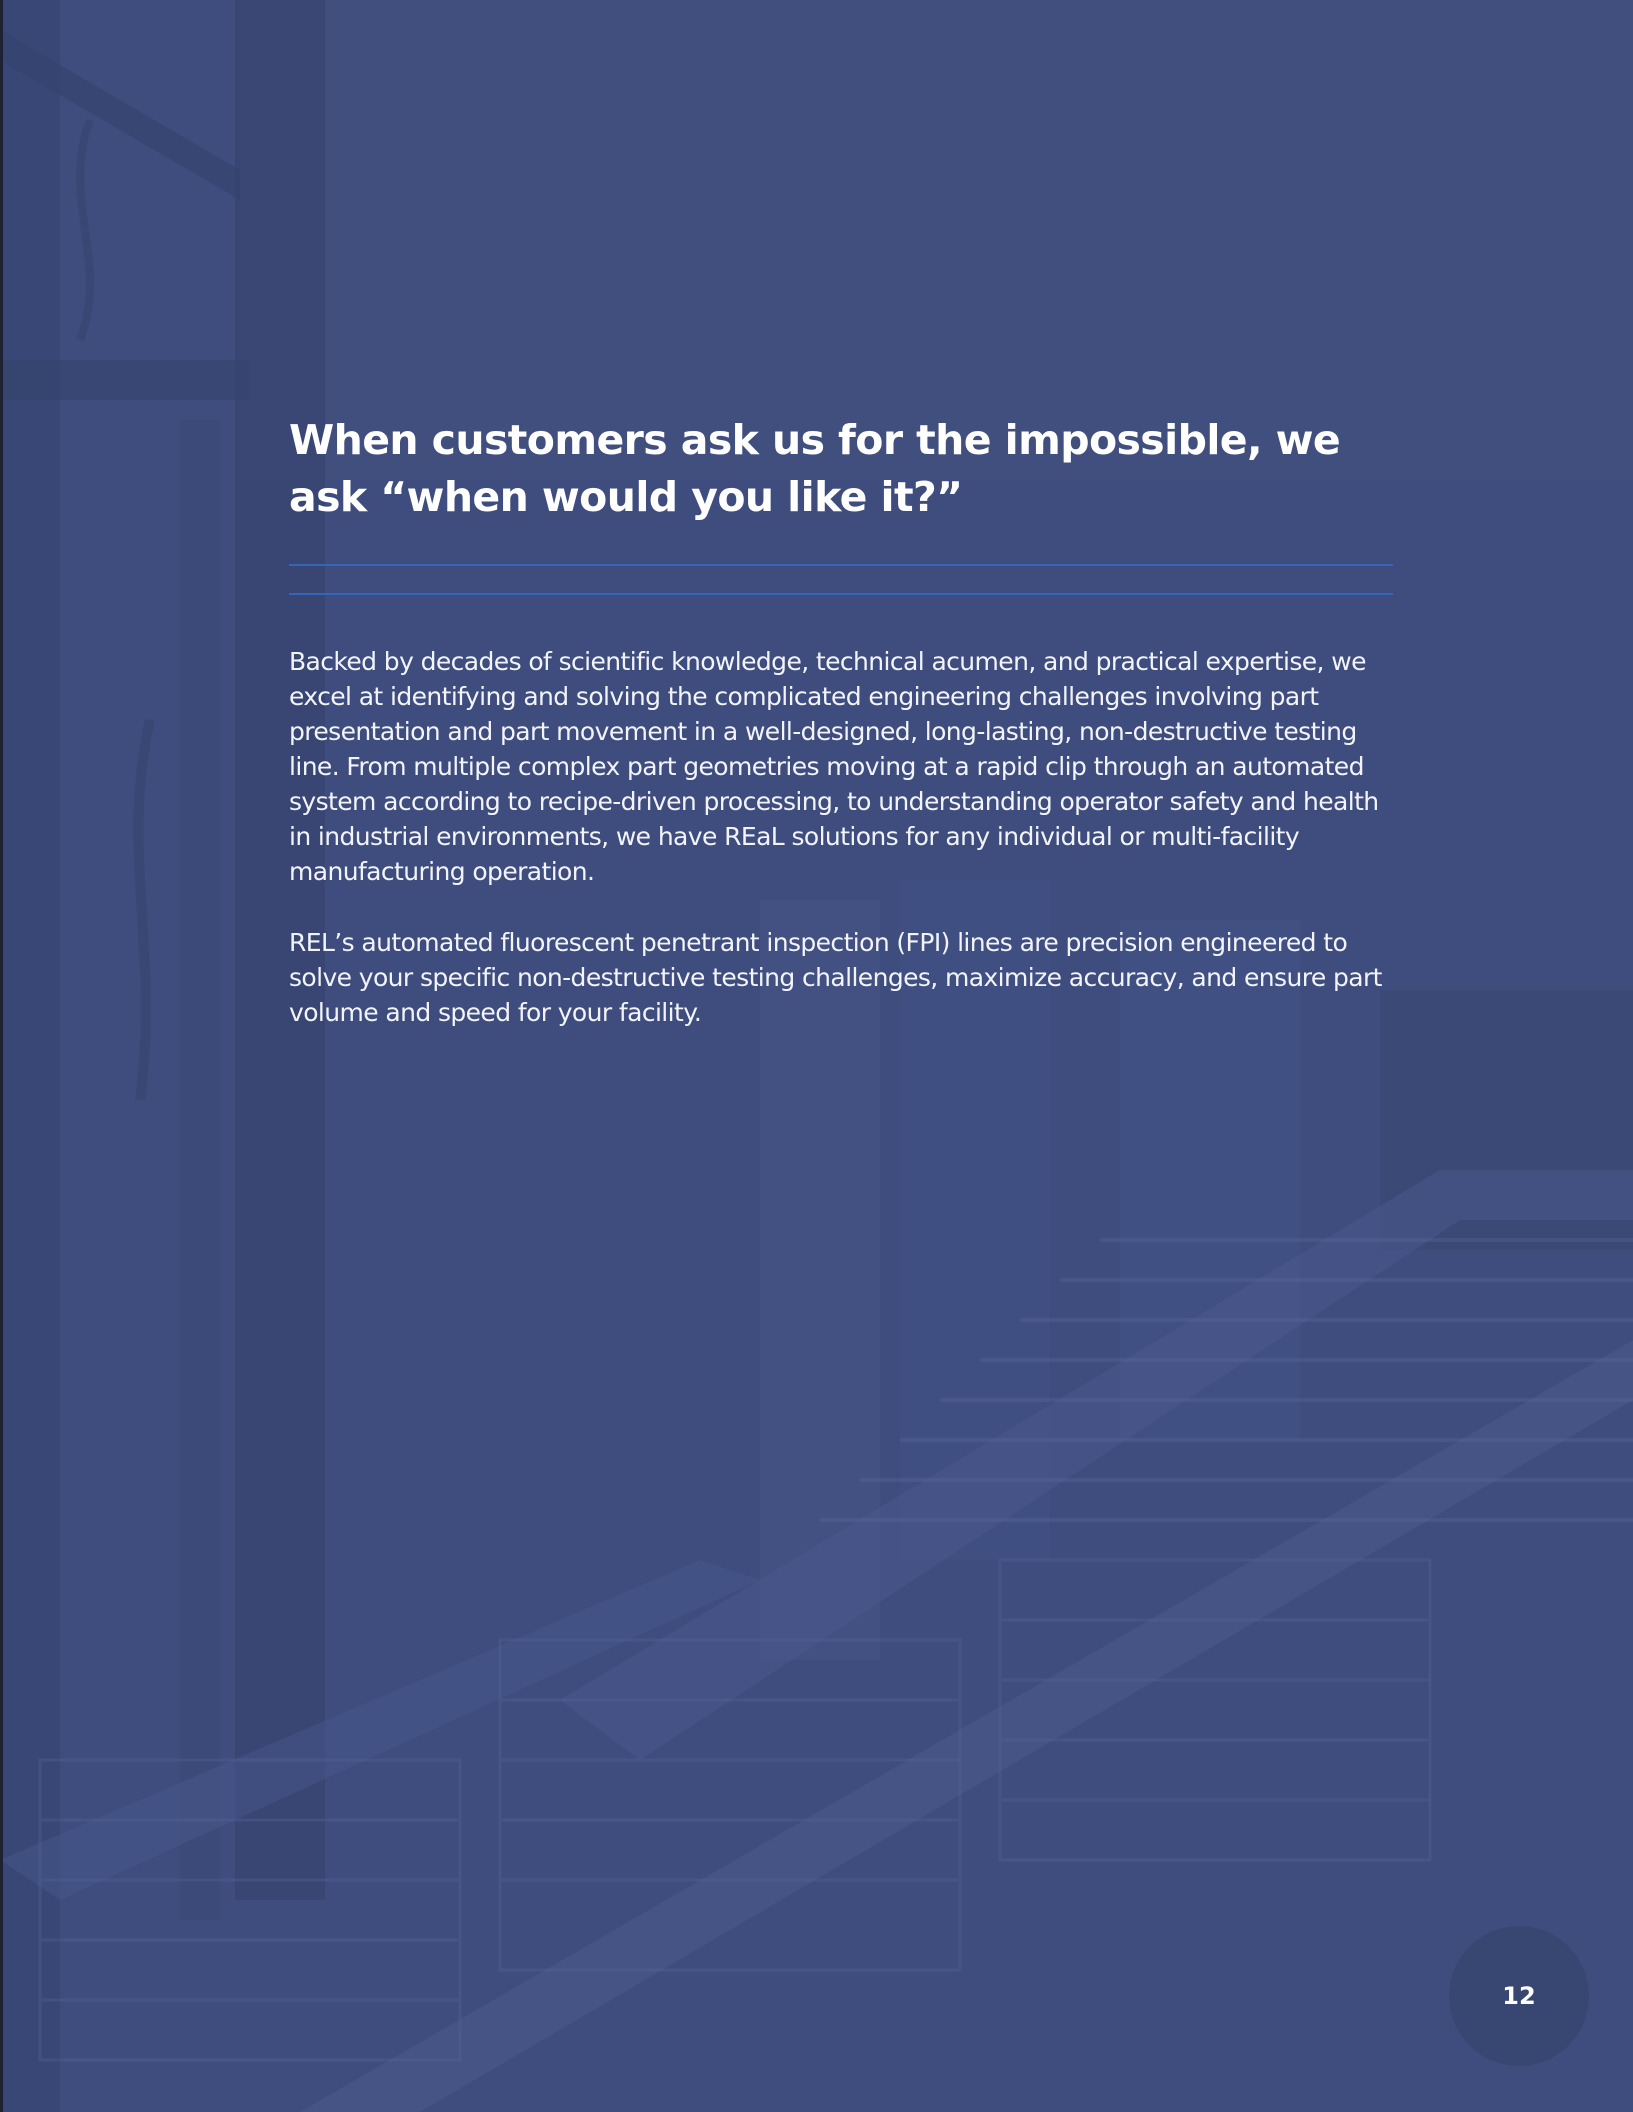 This screenshot has height=2112, width=1633. What do you see at coordinates (1519, 1996) in the screenshot?
I see `page-number: 12` at bounding box center [1519, 1996].